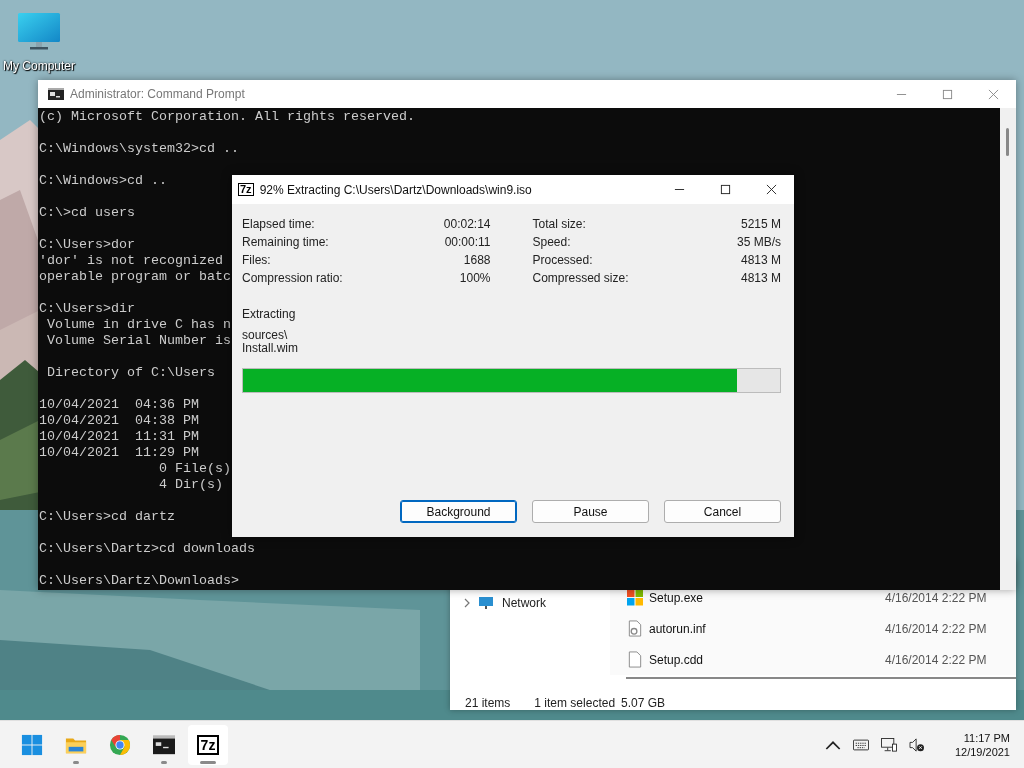 The width and height of the screenshot is (1024, 768). I want to click on stat-label: Compression ratio:, so click(293, 278).